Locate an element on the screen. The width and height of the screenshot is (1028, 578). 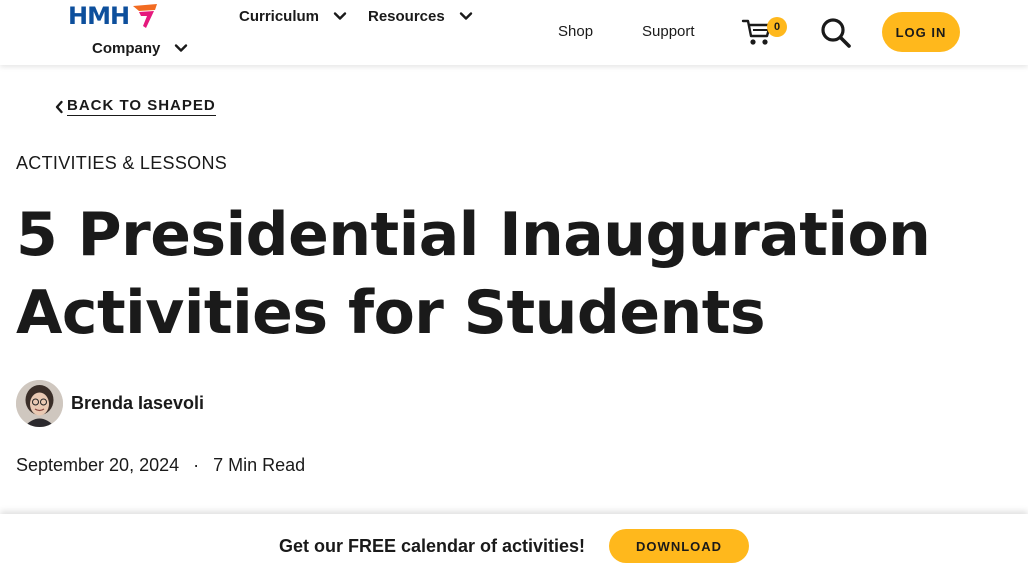
nav-resources: Resources is located at coordinates (420, 16).